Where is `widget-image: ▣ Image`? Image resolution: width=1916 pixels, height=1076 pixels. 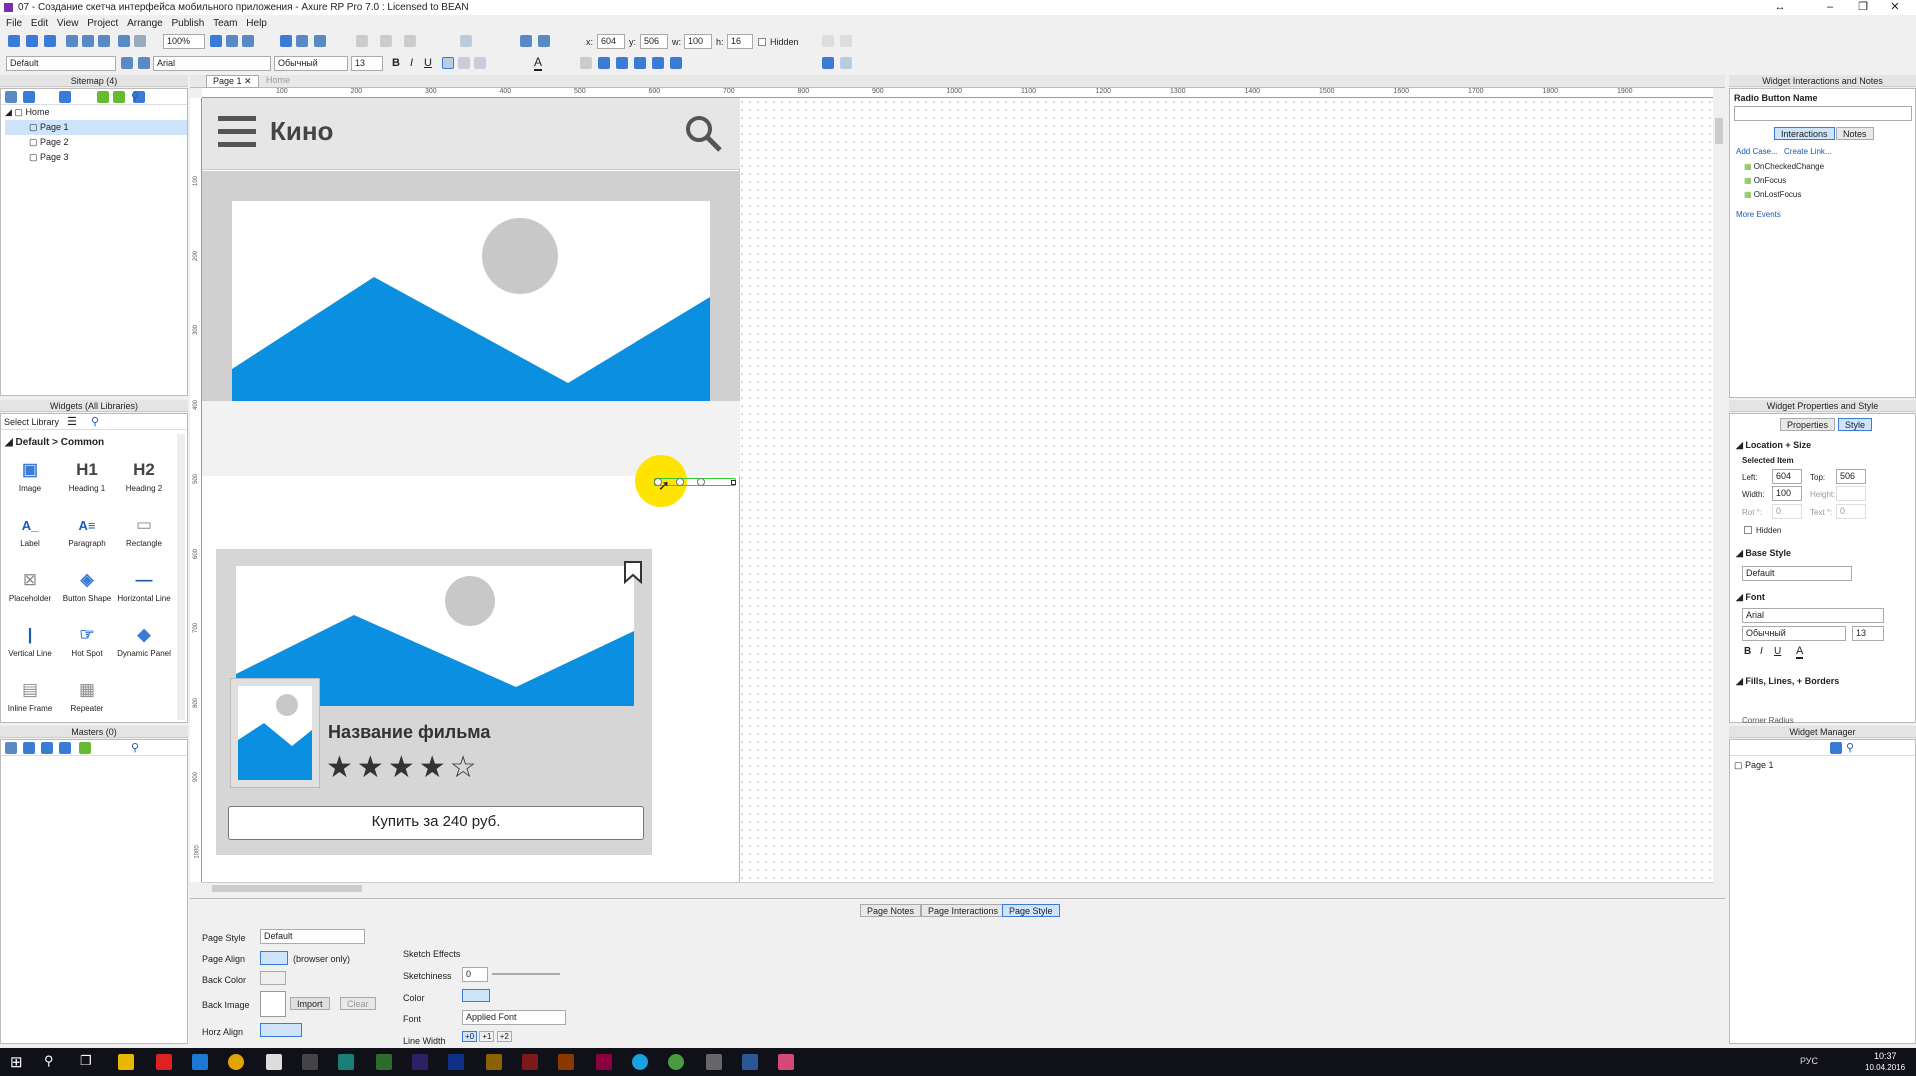
widget-image: ▣ Image is located at coordinates (30, 474).